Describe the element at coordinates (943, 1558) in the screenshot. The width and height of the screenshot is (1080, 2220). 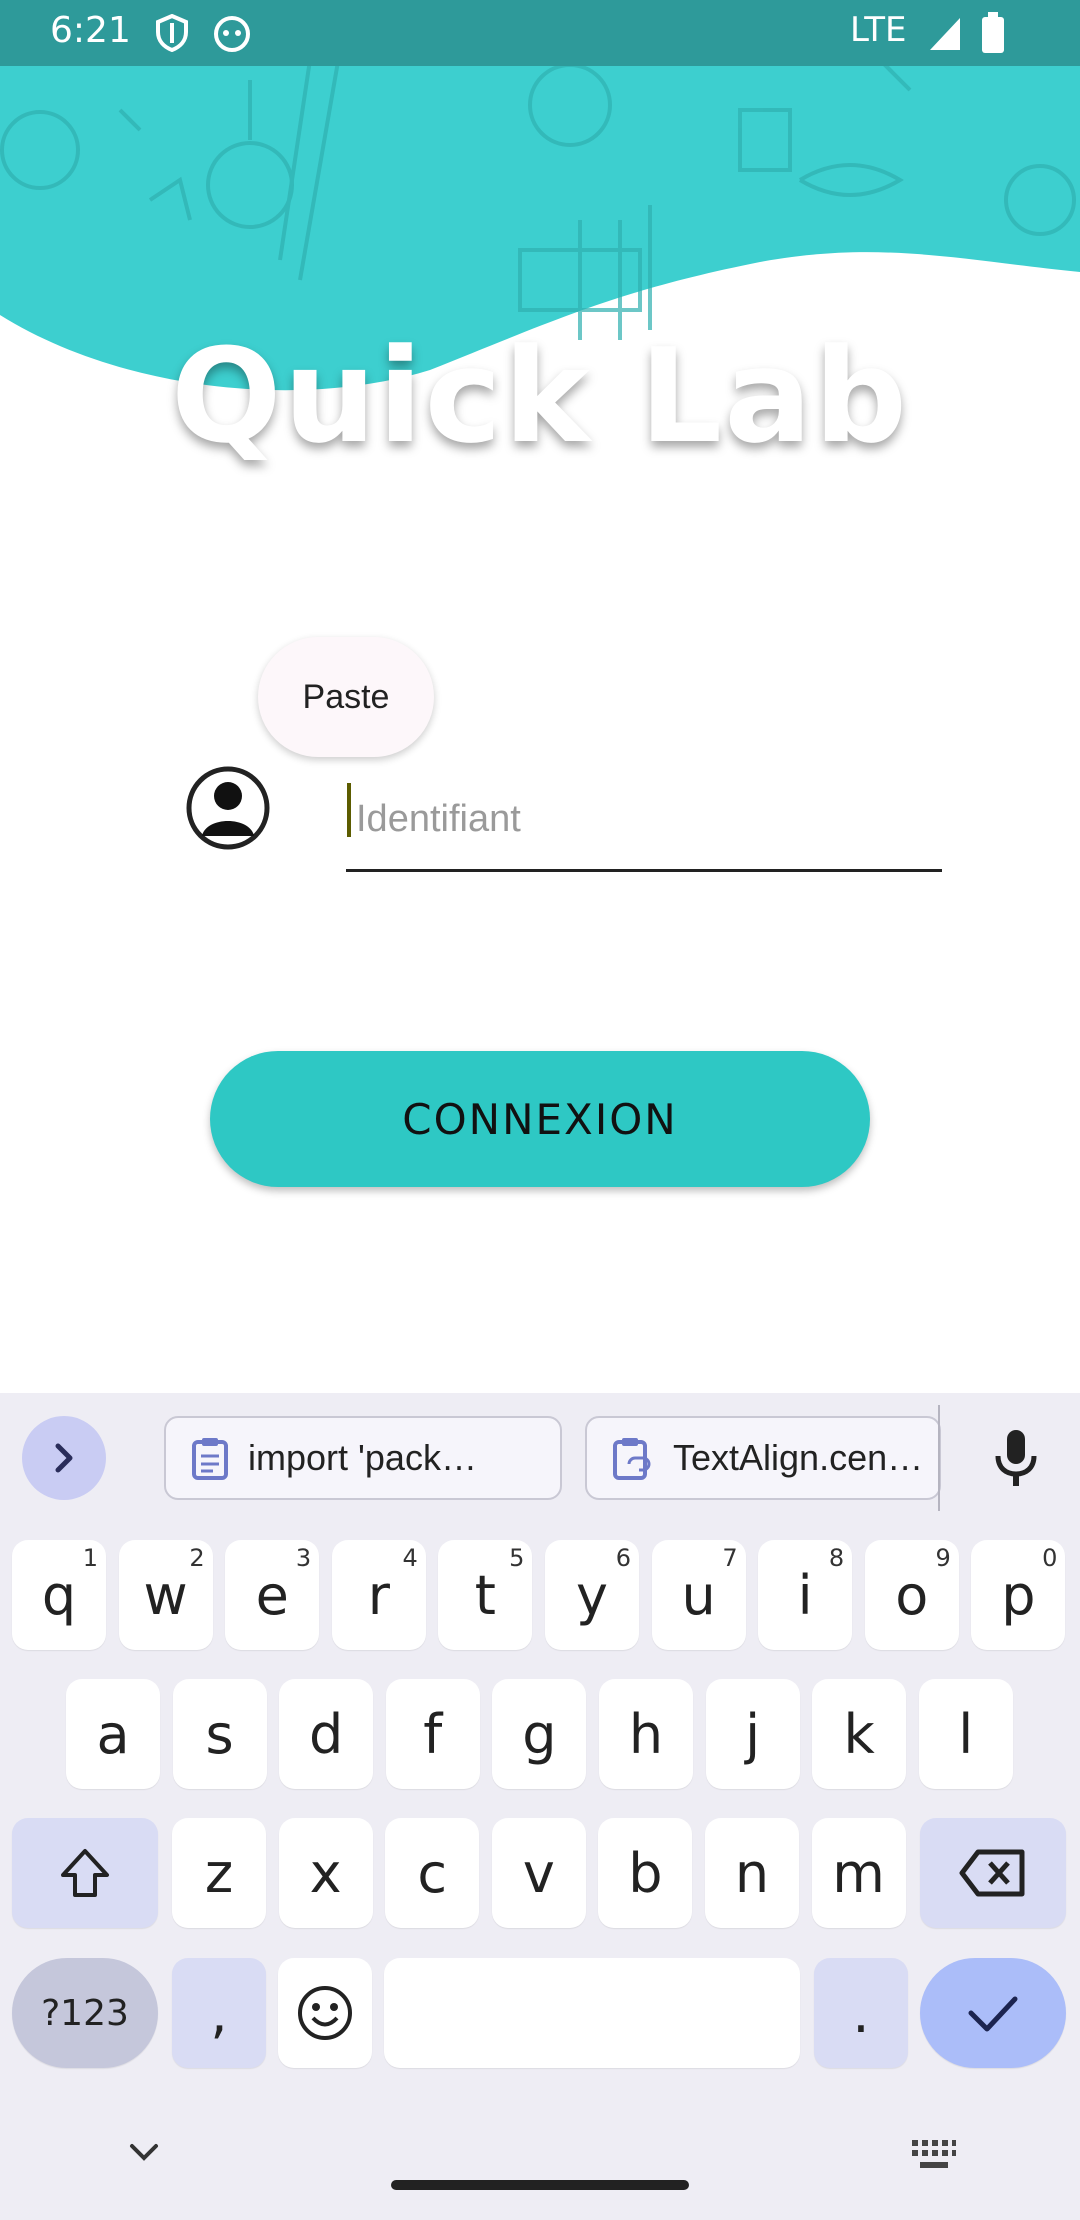
I see `key-number-hint: 9` at that location.